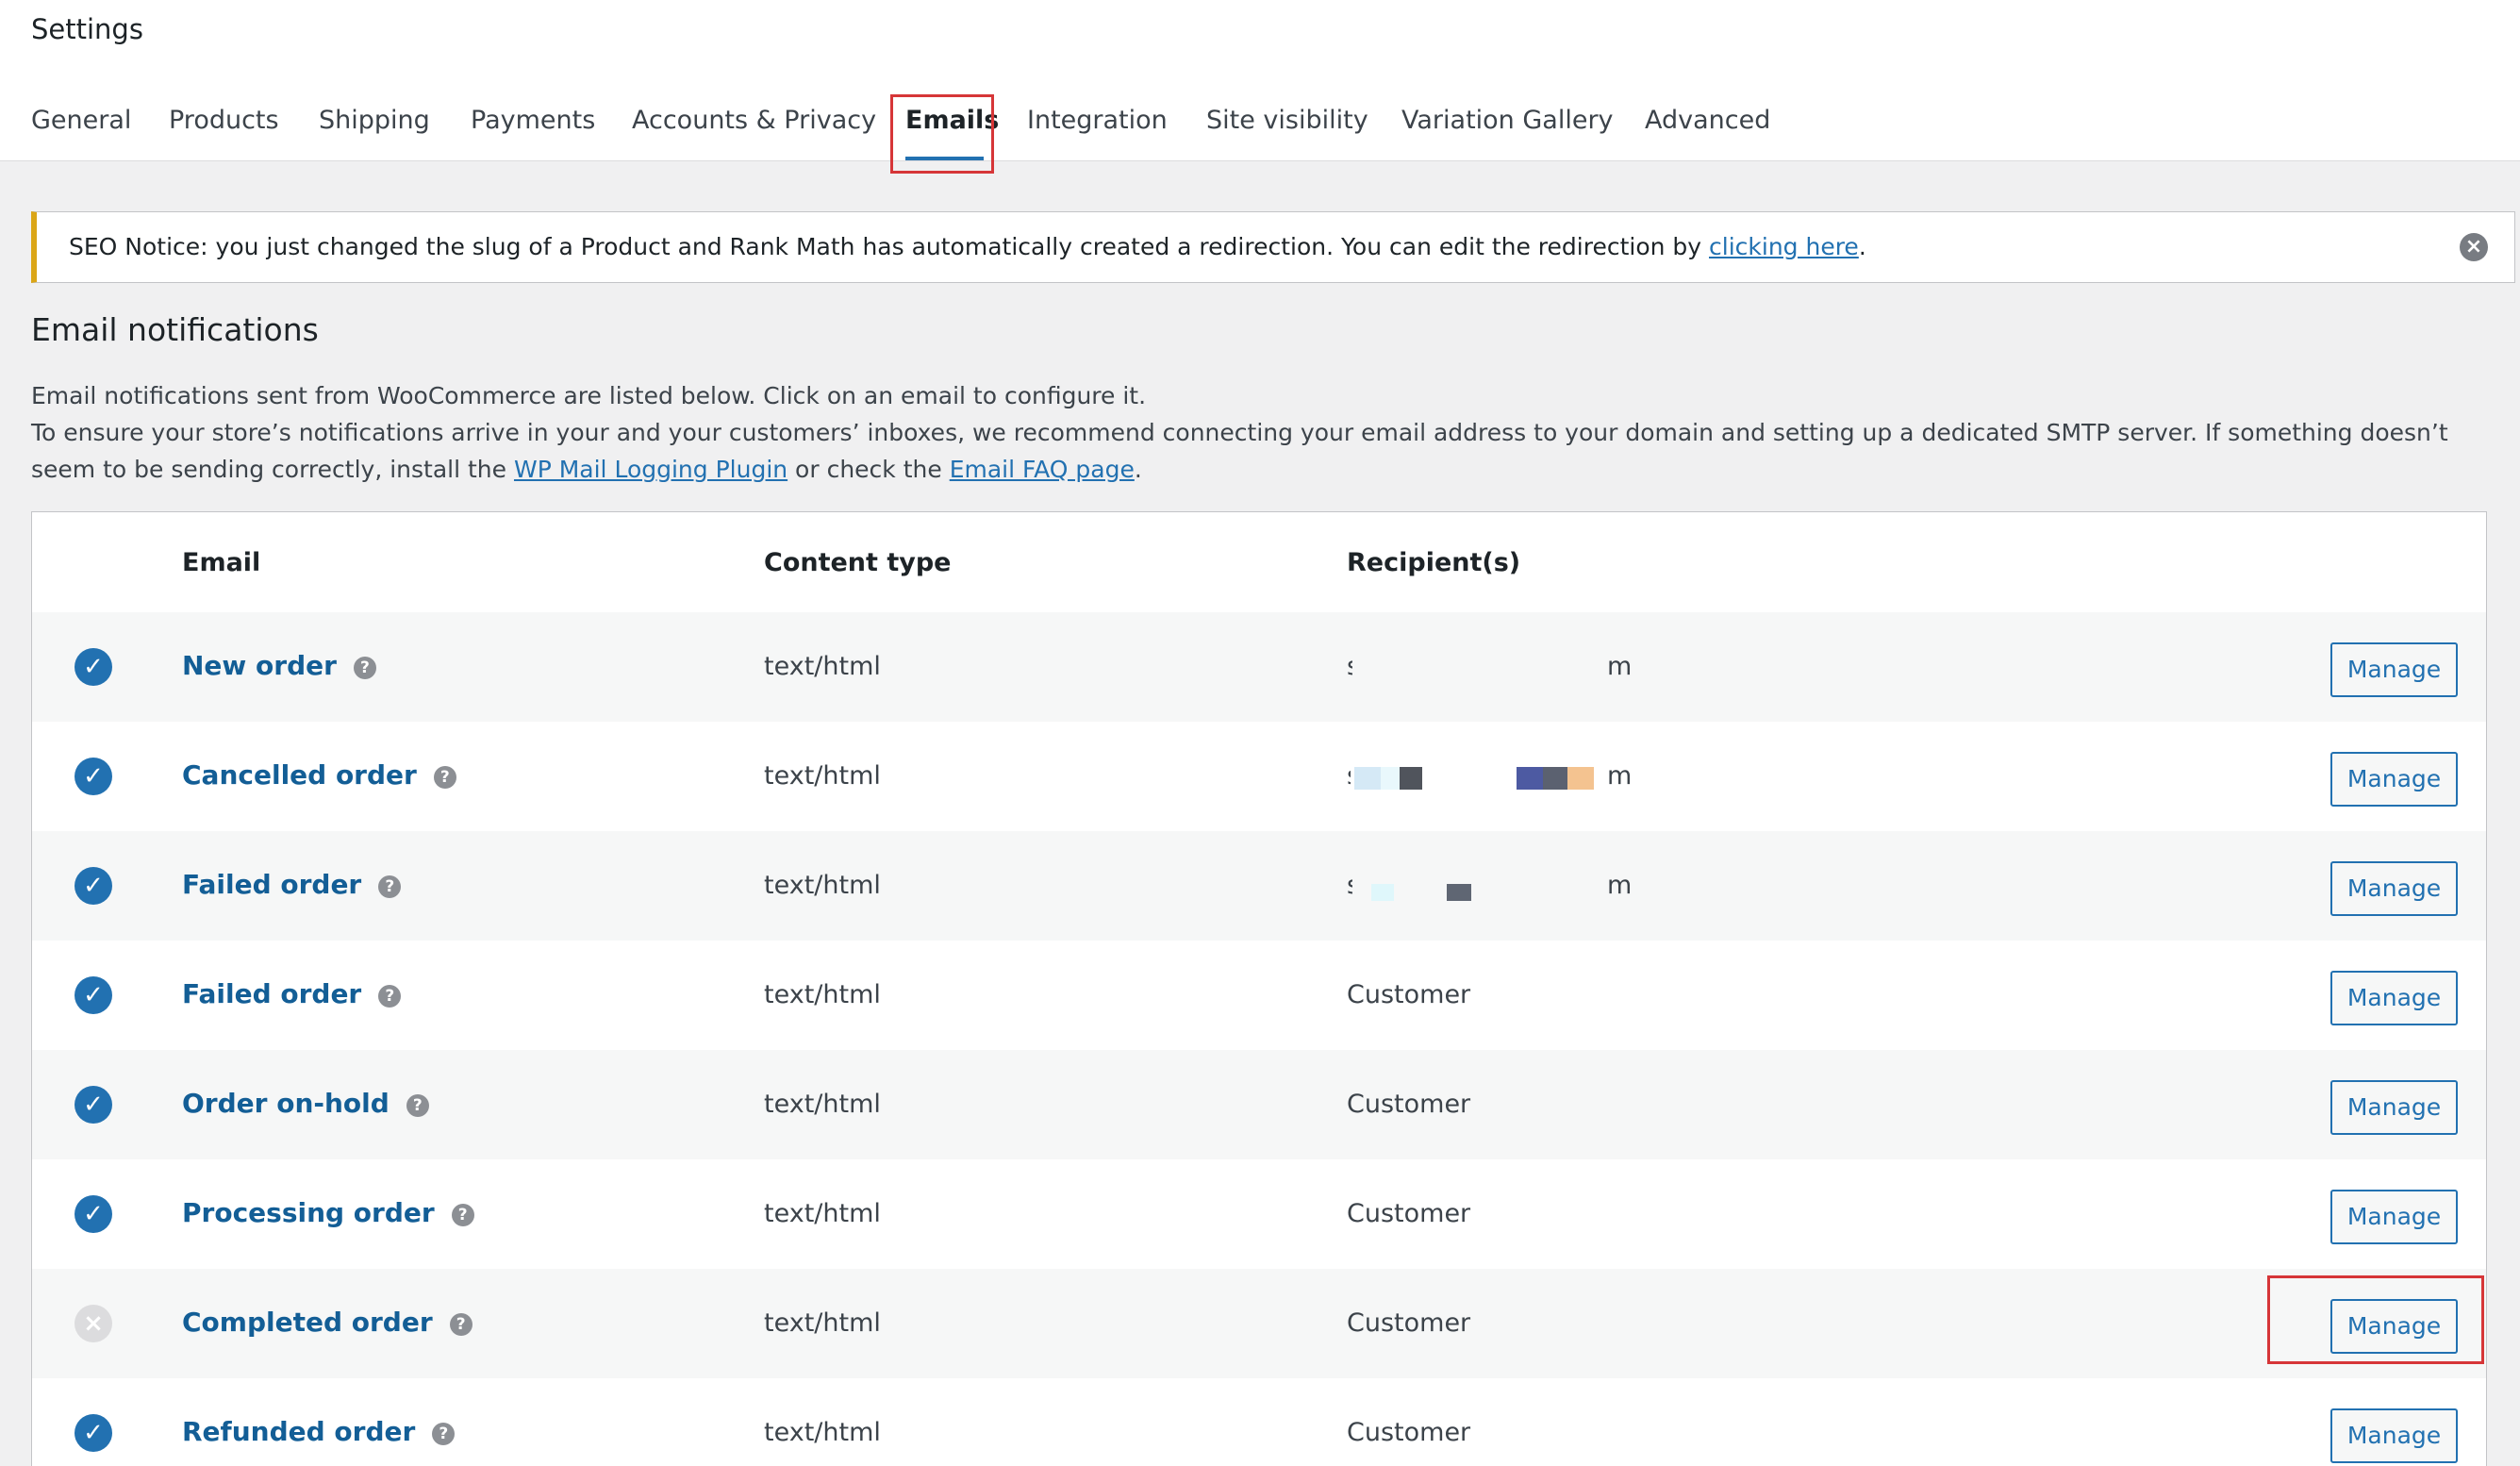  What do you see at coordinates (533, 121) in the screenshot?
I see `tab-payments: Payments` at bounding box center [533, 121].